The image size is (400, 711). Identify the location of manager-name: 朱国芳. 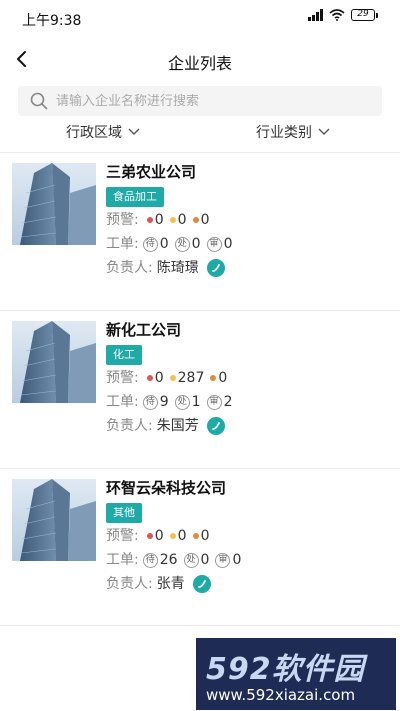
(177, 426).